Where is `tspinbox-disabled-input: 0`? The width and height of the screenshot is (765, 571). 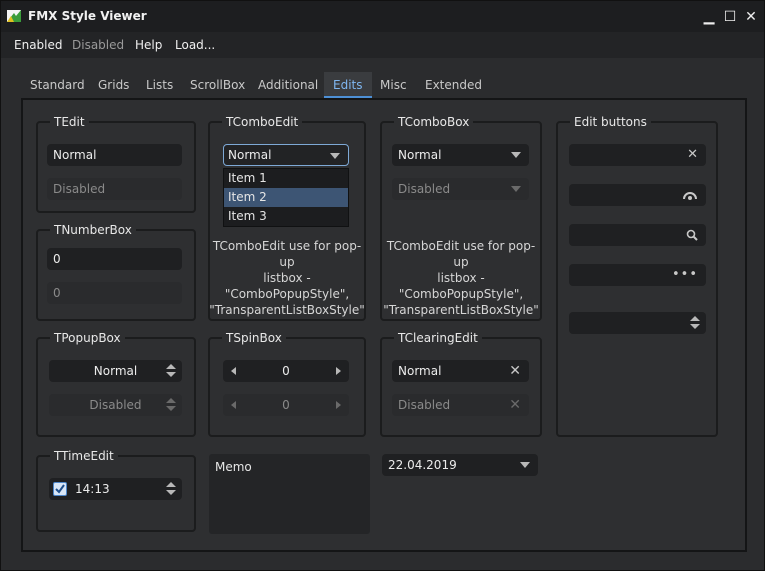 tspinbox-disabled-input: 0 is located at coordinates (286, 405).